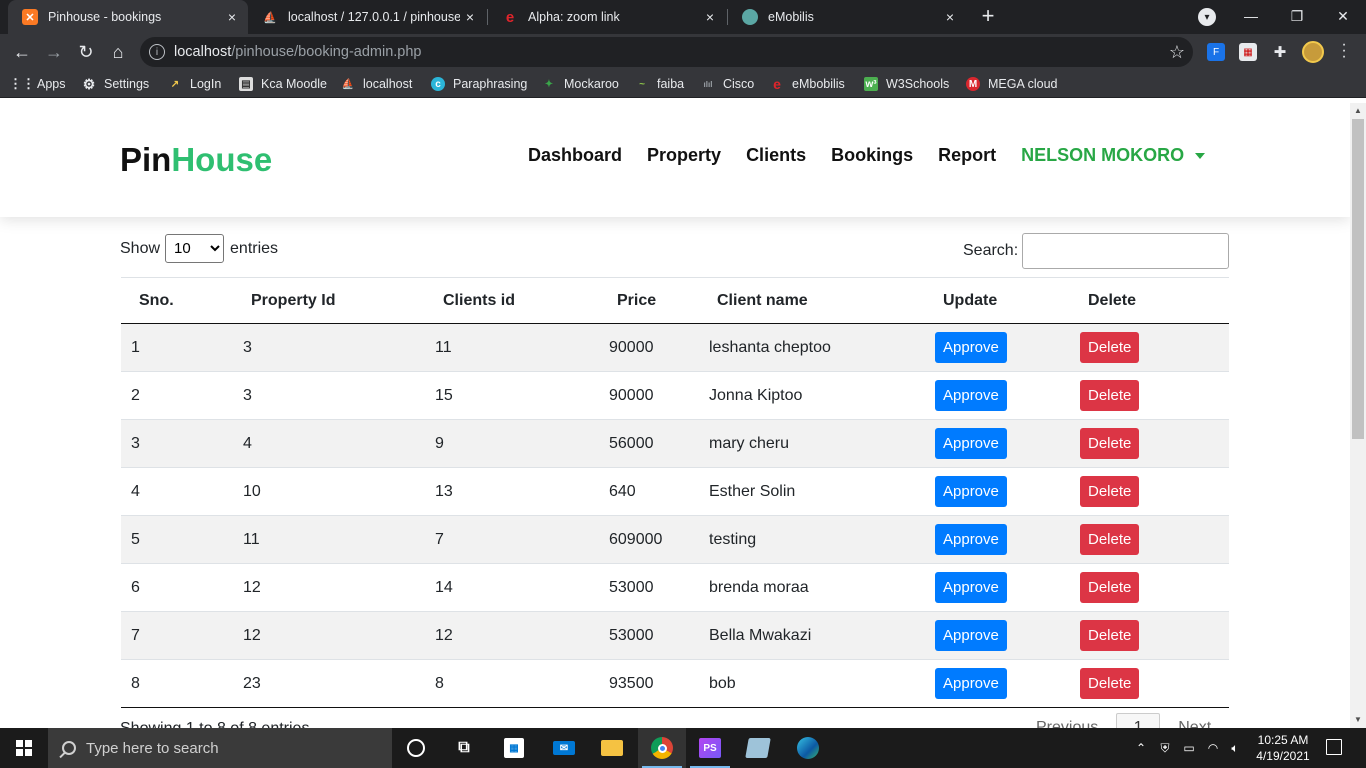  Describe the element at coordinates (997, 300) in the screenshot. I see `column-header-update: Update` at that location.